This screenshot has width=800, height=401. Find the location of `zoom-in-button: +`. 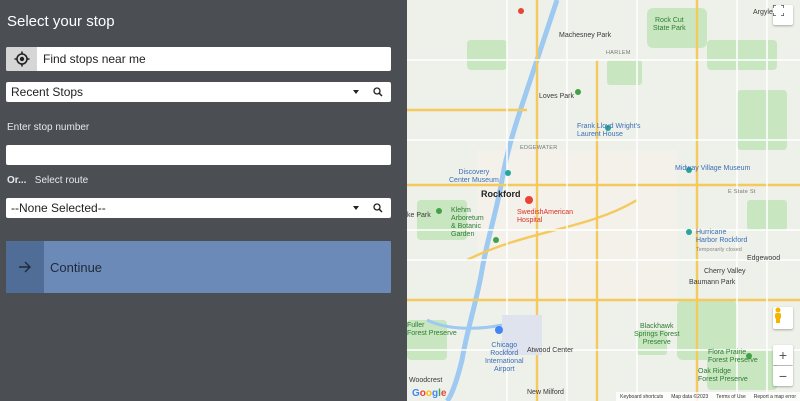

zoom-in-button: + is located at coordinates (783, 355).